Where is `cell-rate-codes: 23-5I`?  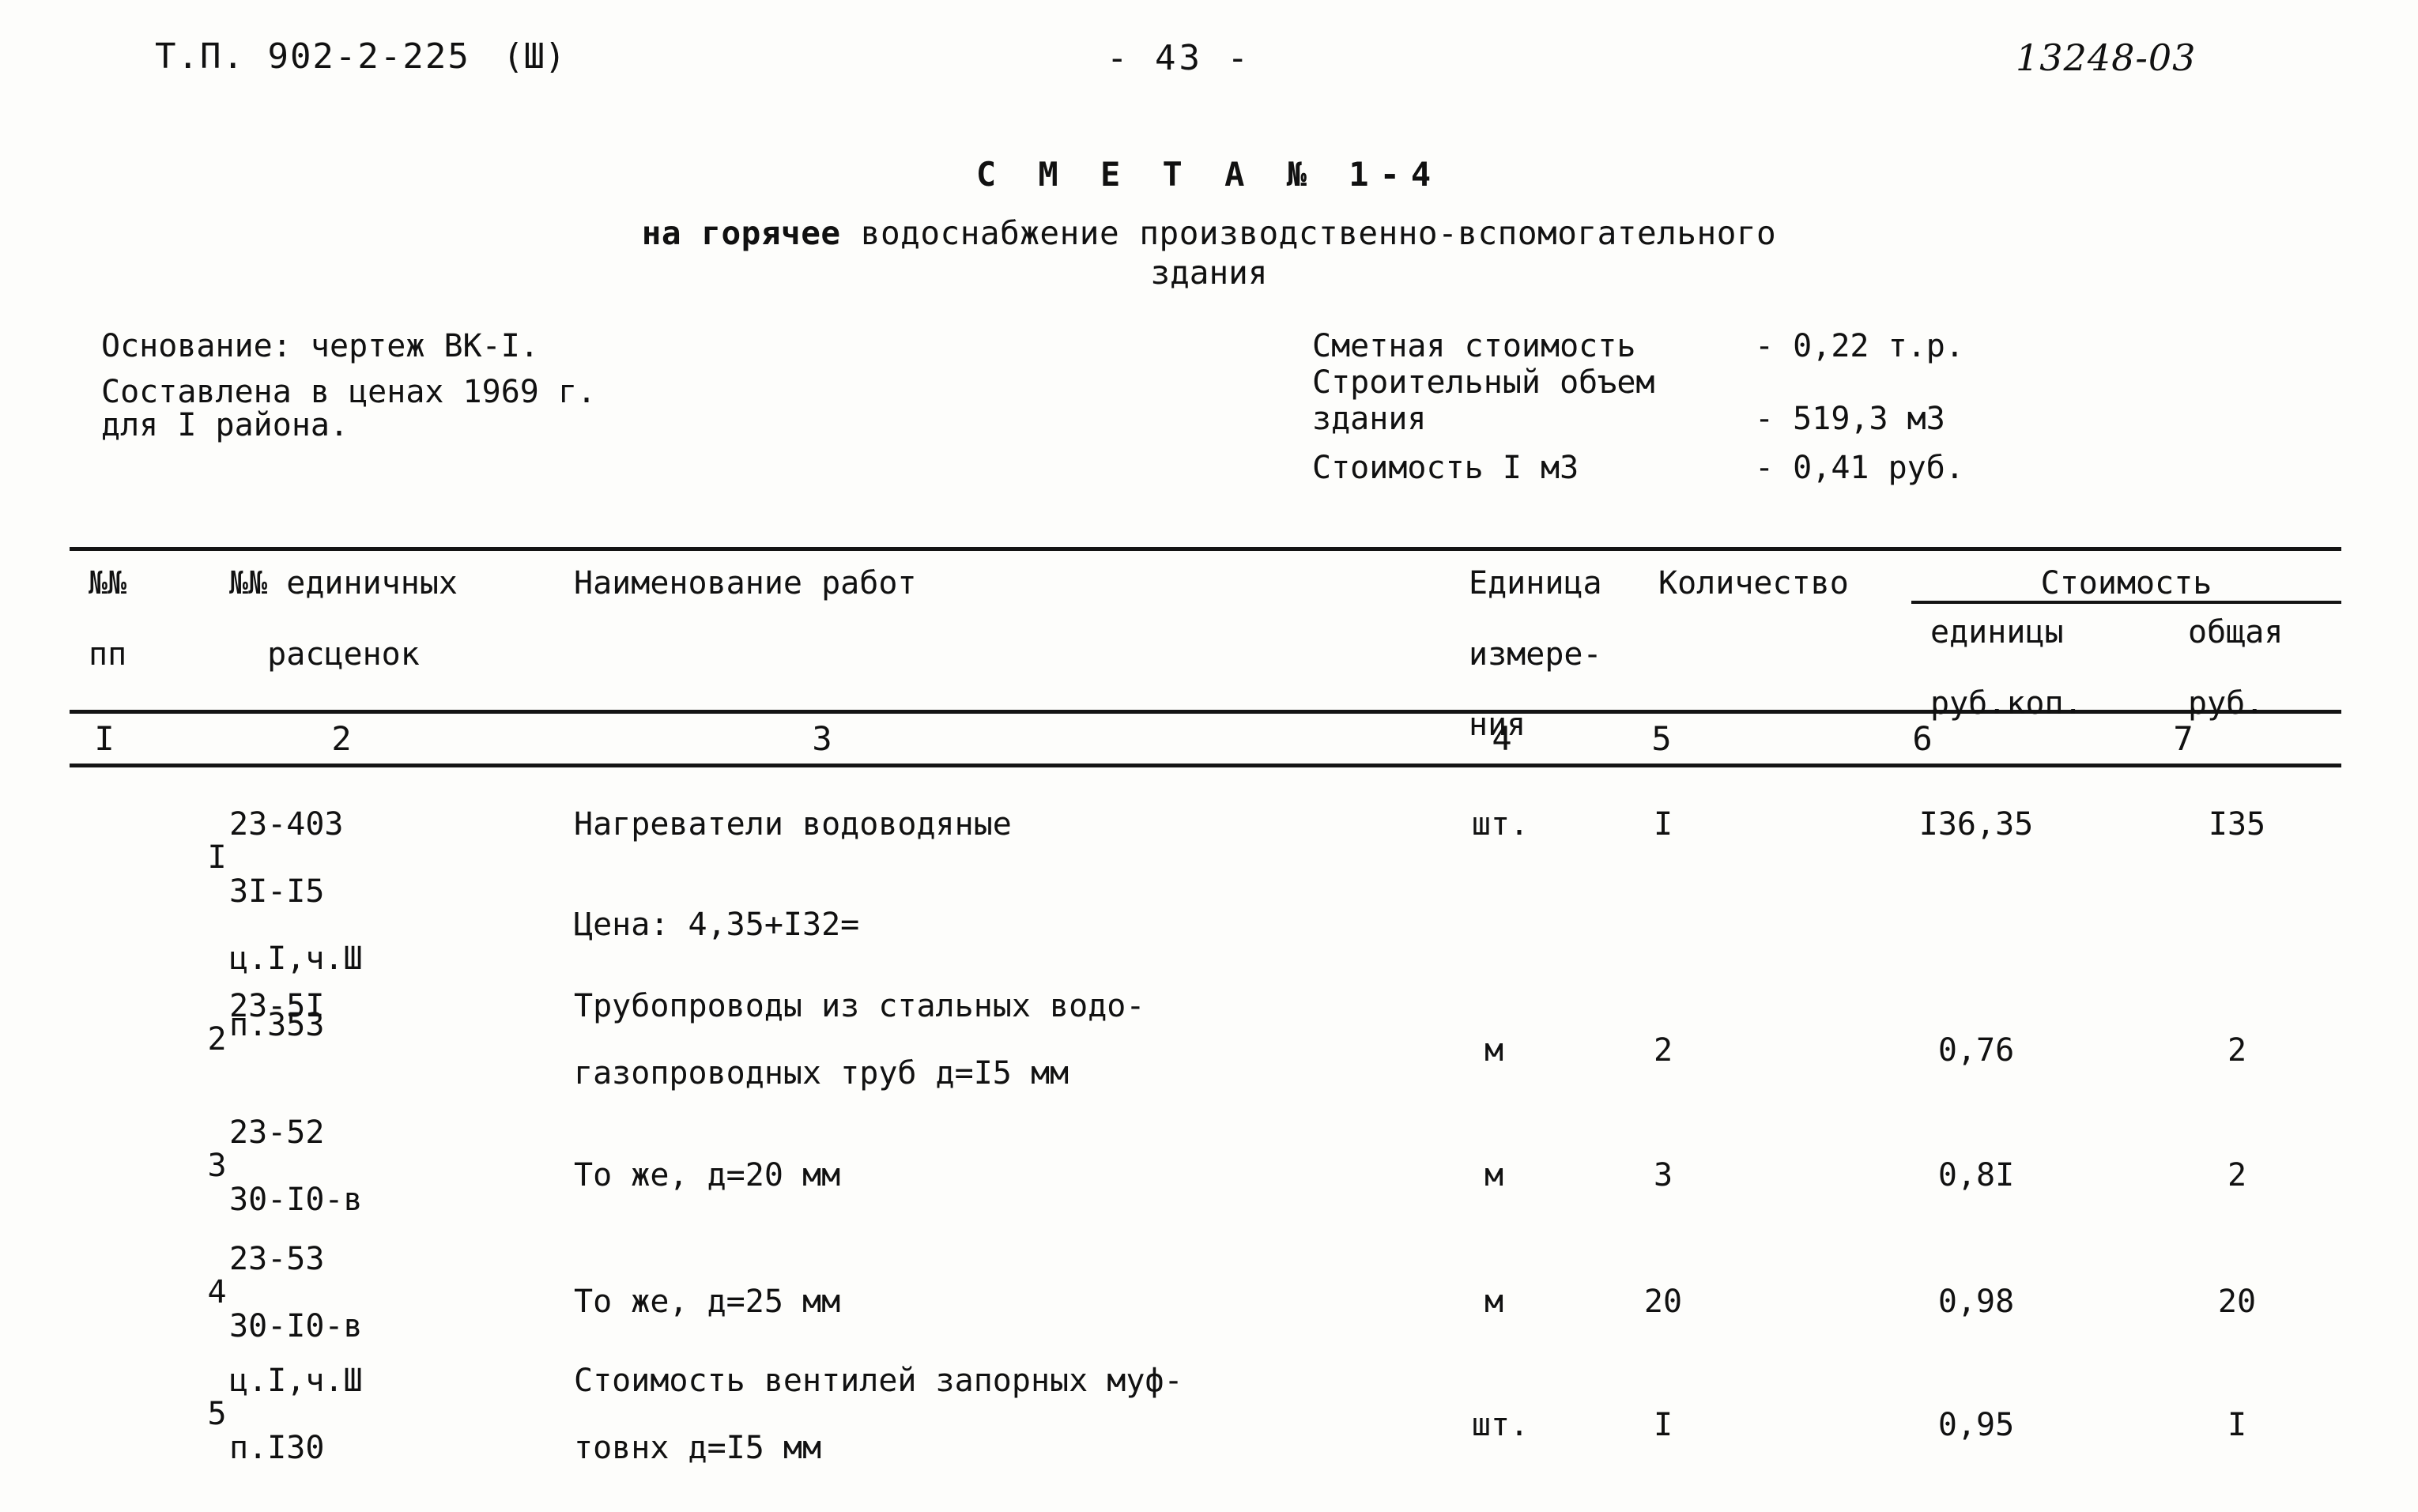 cell-rate-codes: 23-5I is located at coordinates (276, 1006).